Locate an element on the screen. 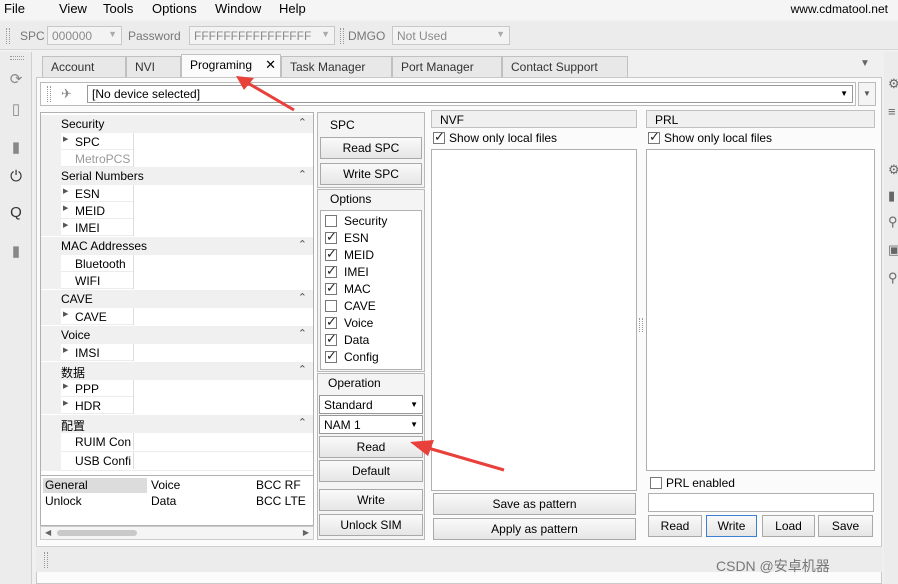  property-row: ▶ ESN is located at coordinates (177, 193).